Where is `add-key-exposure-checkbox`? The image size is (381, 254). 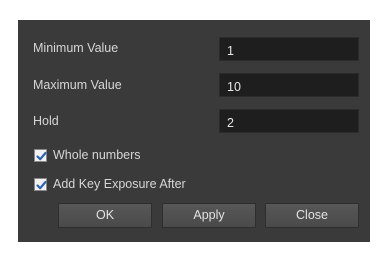
add-key-exposure-checkbox is located at coordinates (40, 184).